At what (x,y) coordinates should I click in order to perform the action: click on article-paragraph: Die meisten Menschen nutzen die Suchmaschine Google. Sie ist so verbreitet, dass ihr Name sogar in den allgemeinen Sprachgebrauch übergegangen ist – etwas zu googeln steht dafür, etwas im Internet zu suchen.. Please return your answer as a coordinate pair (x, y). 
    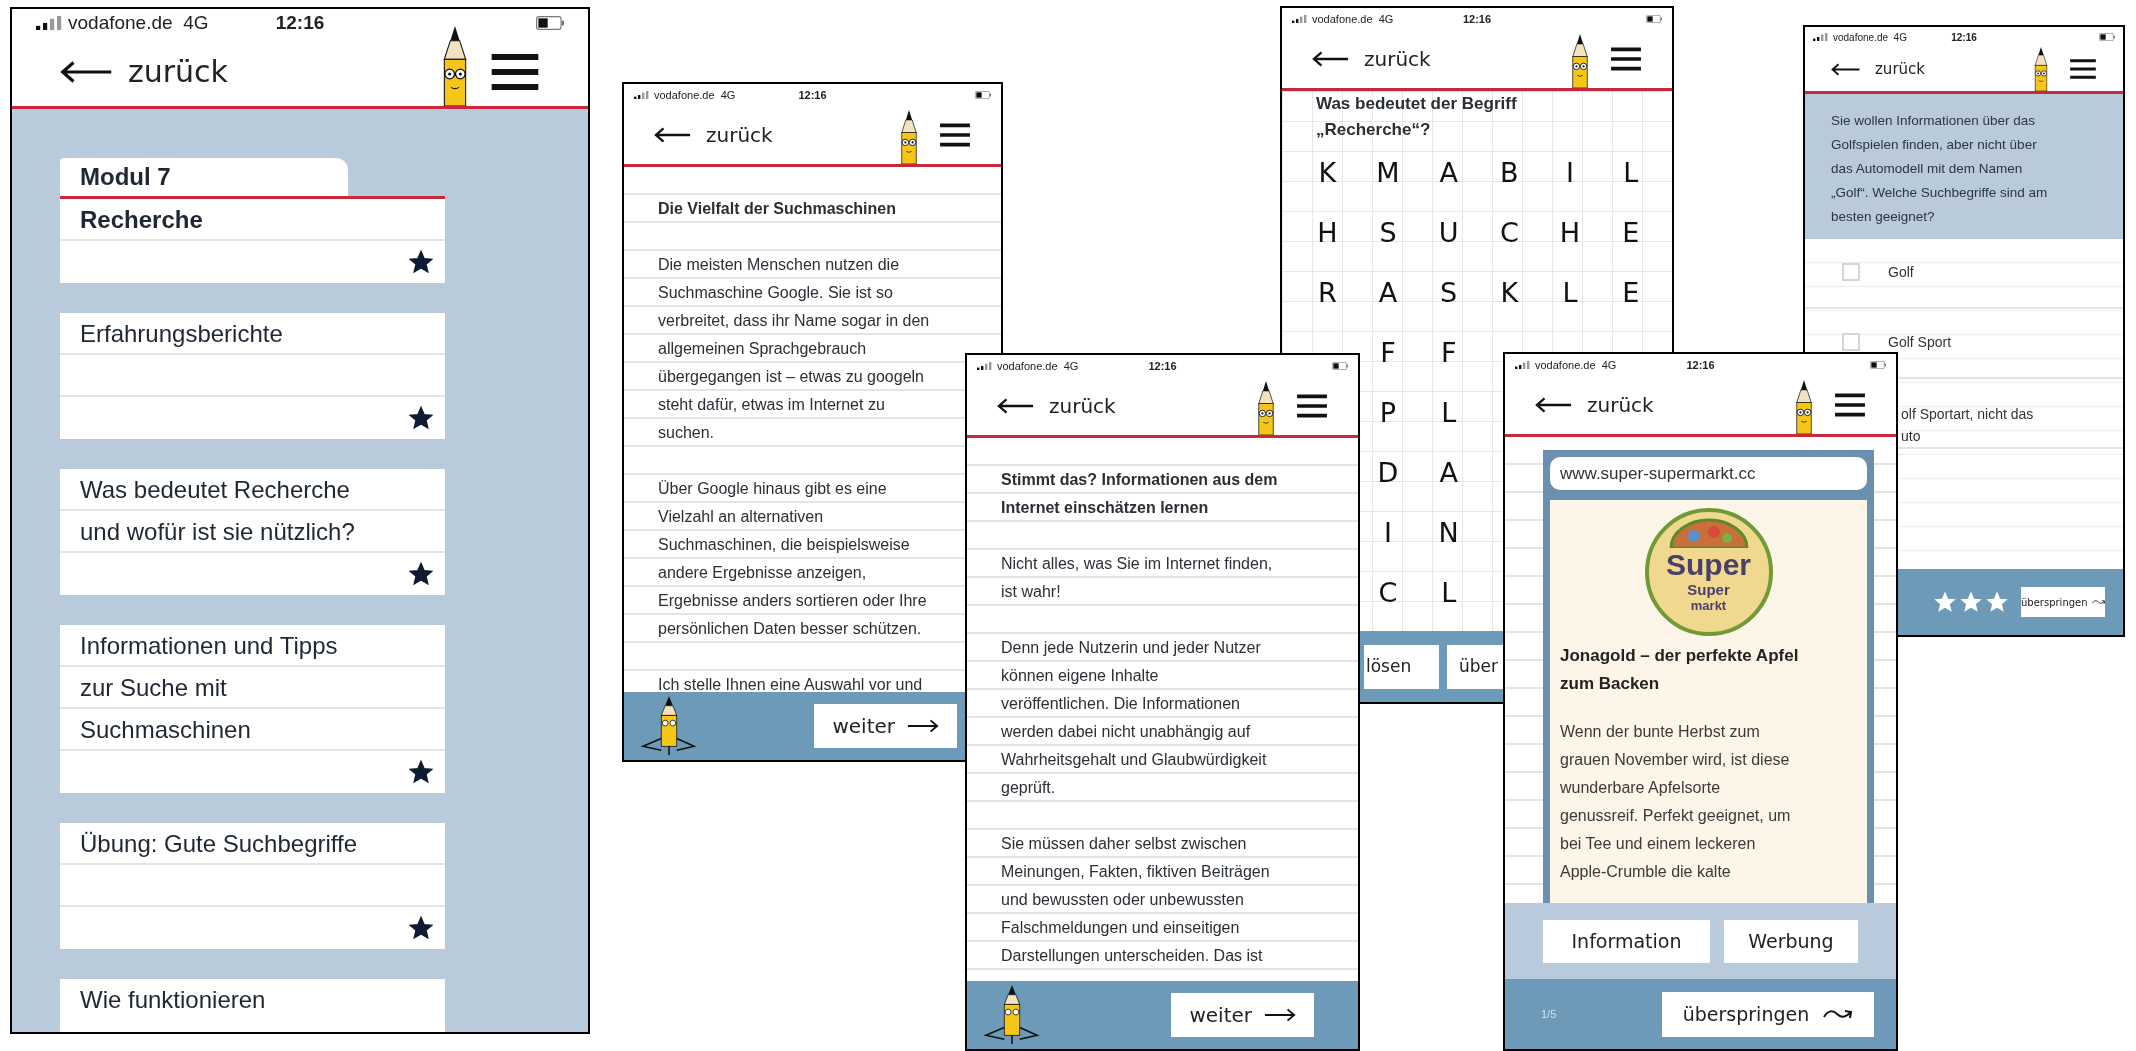
    Looking at the image, I should click on (794, 349).